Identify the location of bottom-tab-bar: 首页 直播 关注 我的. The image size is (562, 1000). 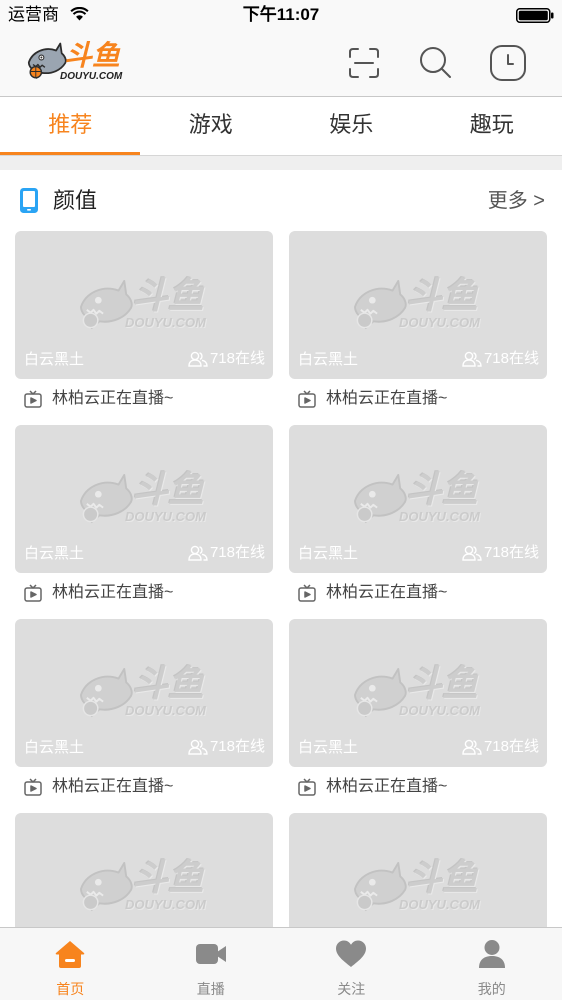
(281, 963).